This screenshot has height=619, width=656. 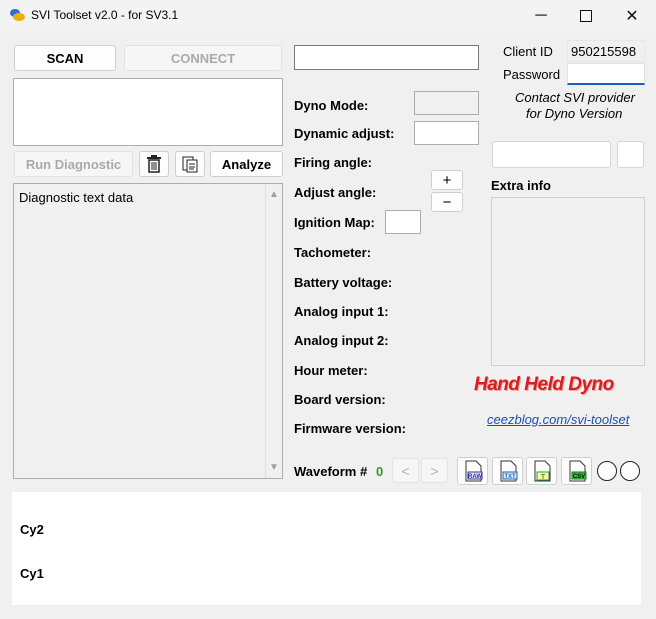 What do you see at coordinates (447, 180) in the screenshot?
I see `increase-angle-button: +` at bounding box center [447, 180].